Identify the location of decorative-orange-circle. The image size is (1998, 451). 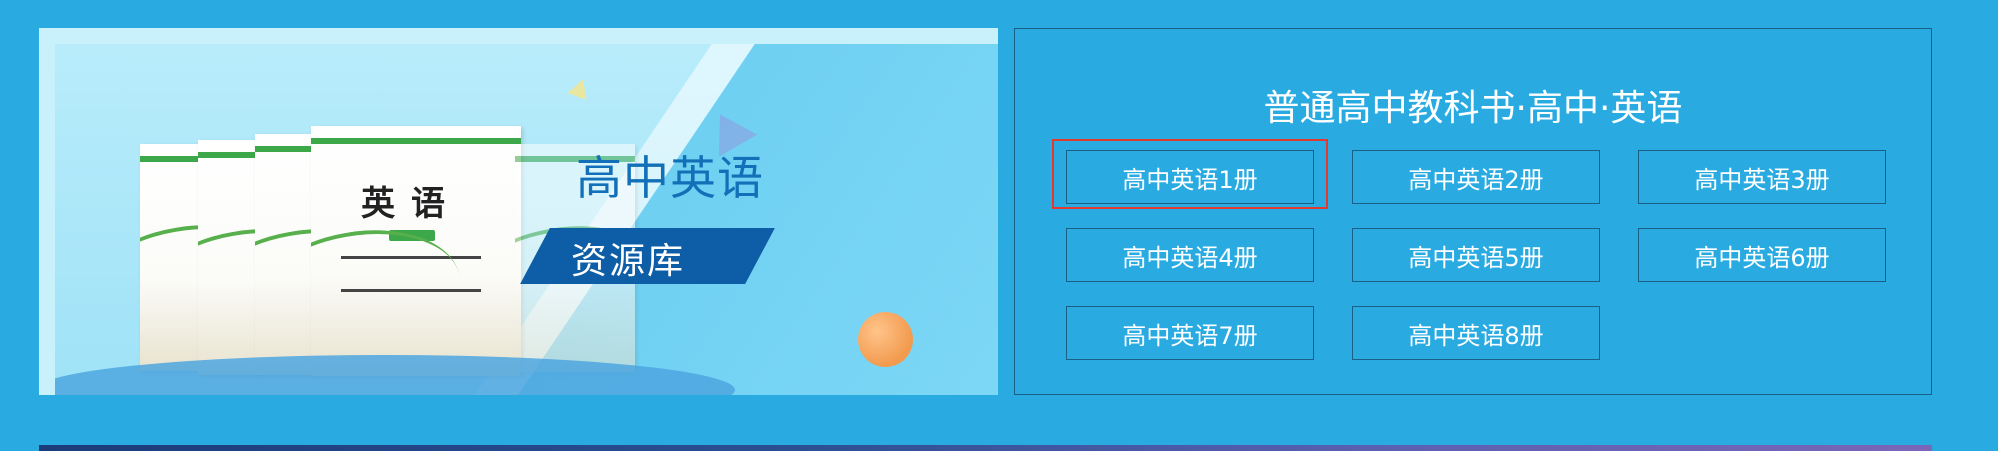
(885, 339).